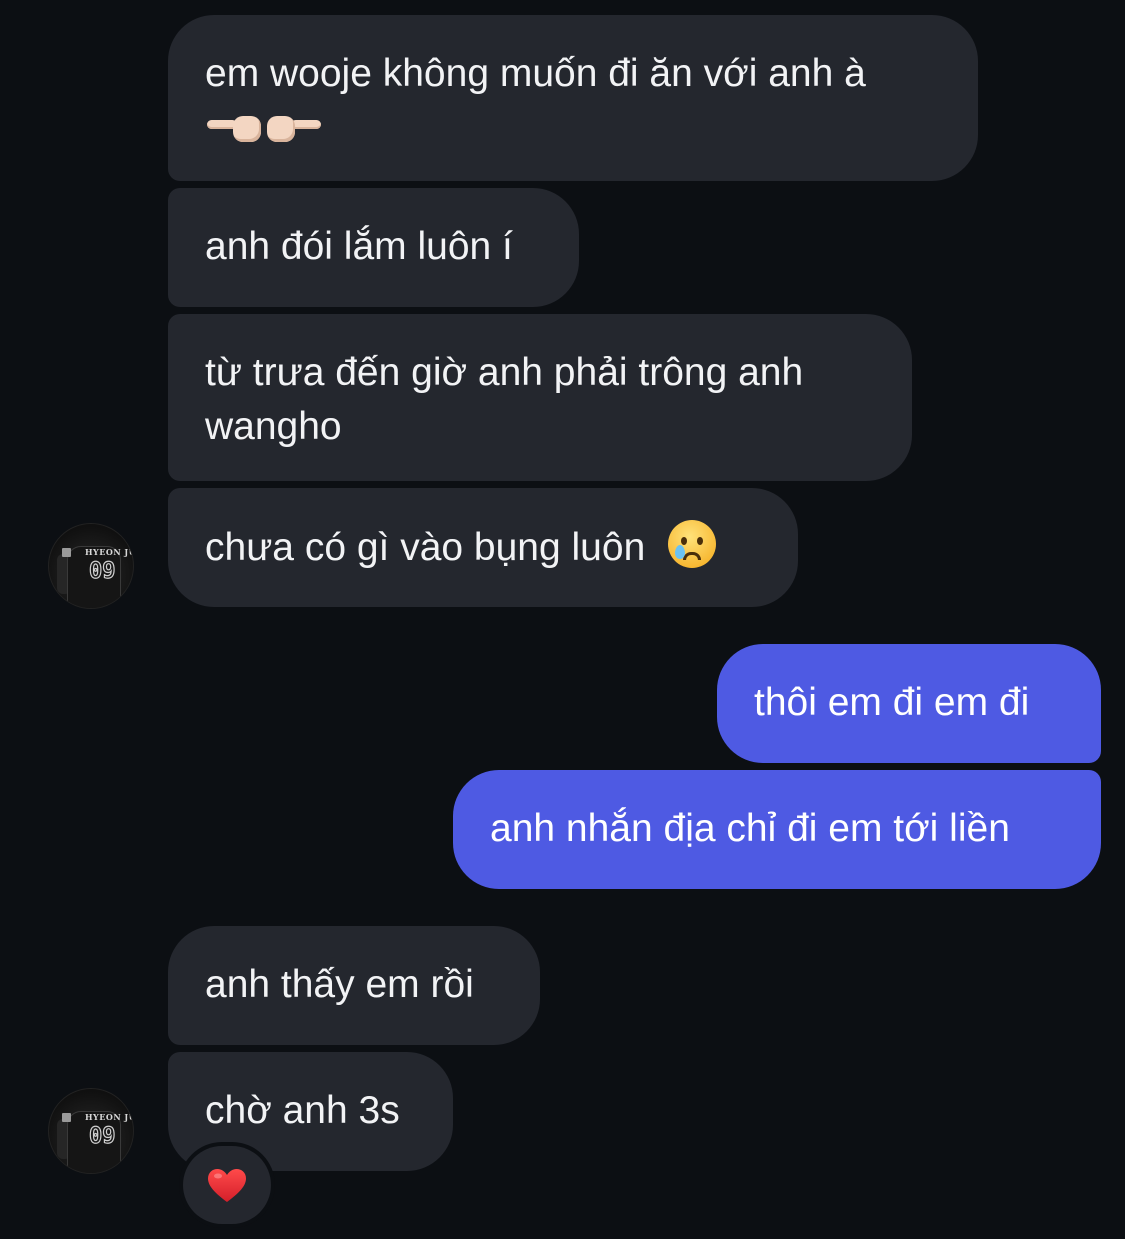 This screenshot has width=1125, height=1239. I want to click on message-text: anh thấy em rồi, so click(339, 984).